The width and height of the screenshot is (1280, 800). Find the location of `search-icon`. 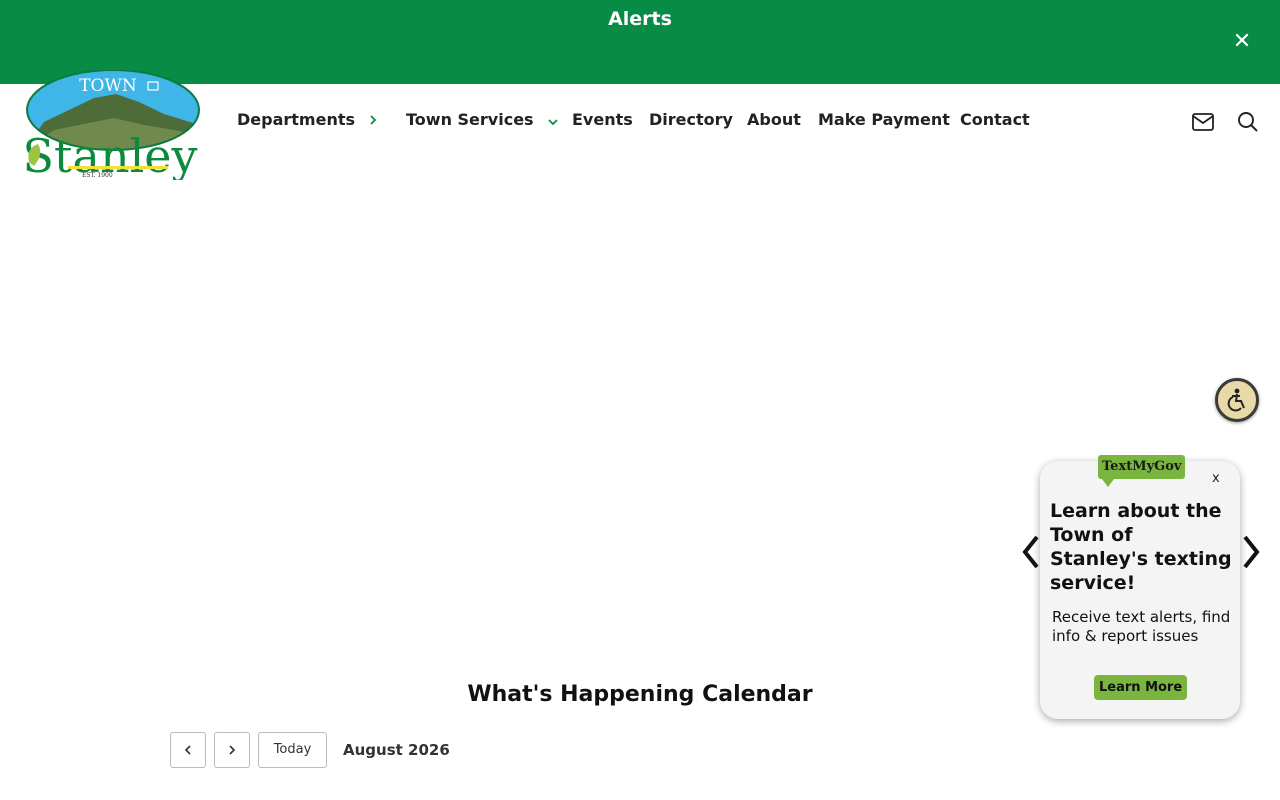

search-icon is located at coordinates (1248, 122).